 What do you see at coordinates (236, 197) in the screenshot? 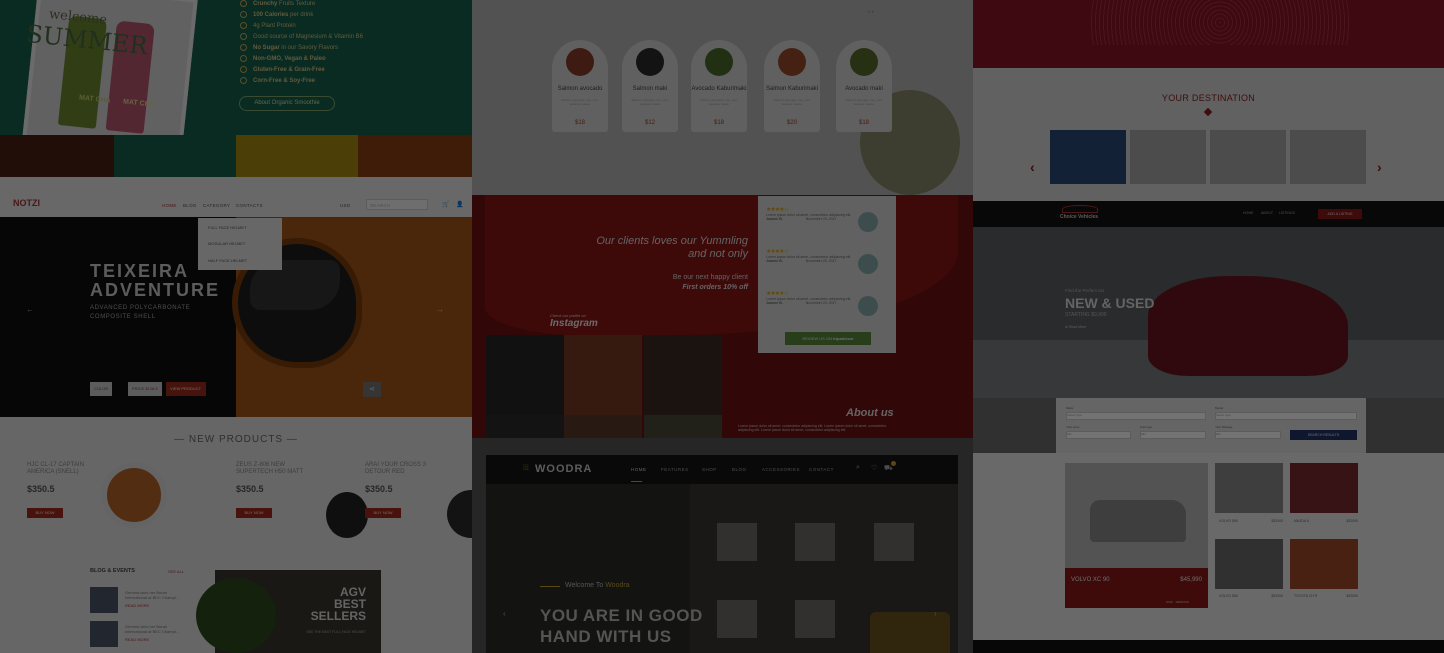
I see `helmet-navbar` at bounding box center [236, 197].